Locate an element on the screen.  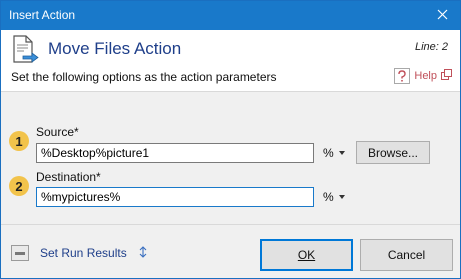
source-variable-picker: % is located at coordinates (334, 153).